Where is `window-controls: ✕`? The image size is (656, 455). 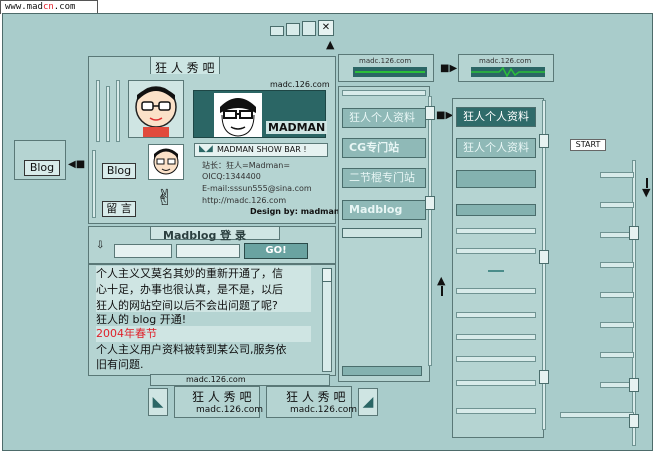 window-controls: ✕ is located at coordinates (304, 29).